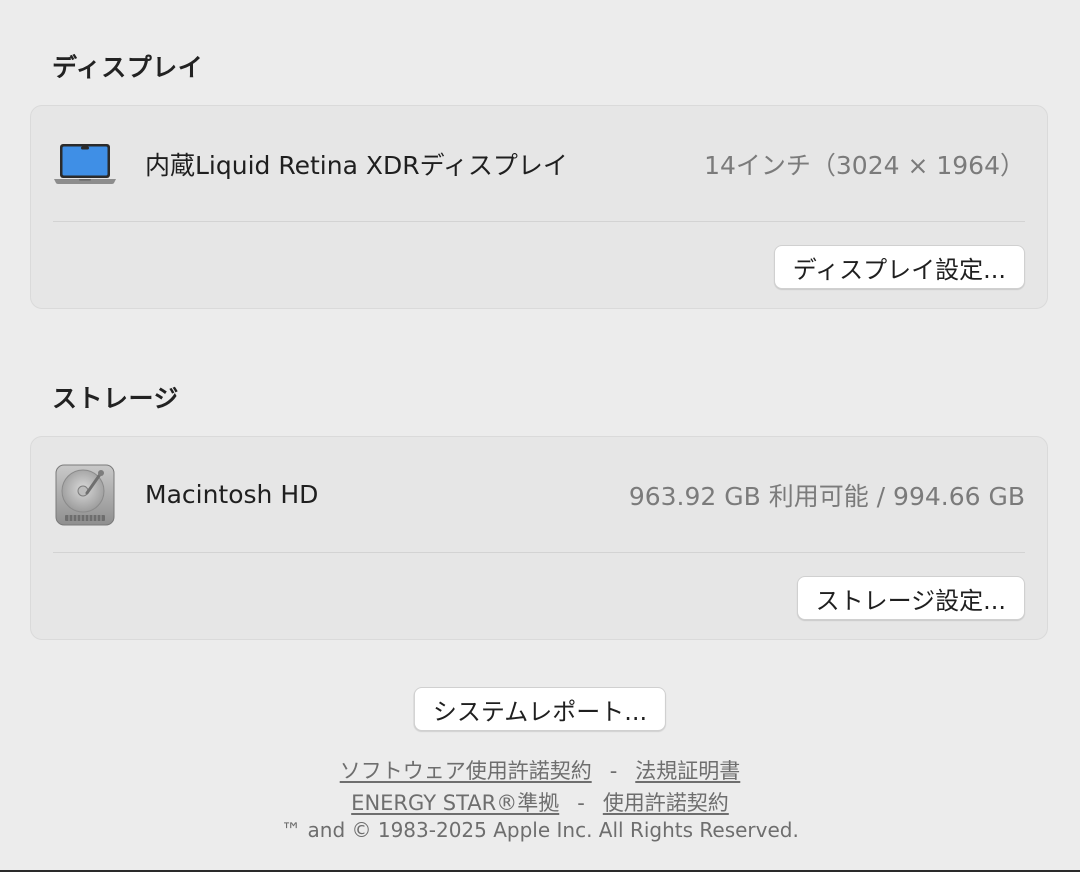 The width and height of the screenshot is (1080, 872). What do you see at coordinates (116, 398) in the screenshot?
I see `storage-section-title: ストレージ` at bounding box center [116, 398].